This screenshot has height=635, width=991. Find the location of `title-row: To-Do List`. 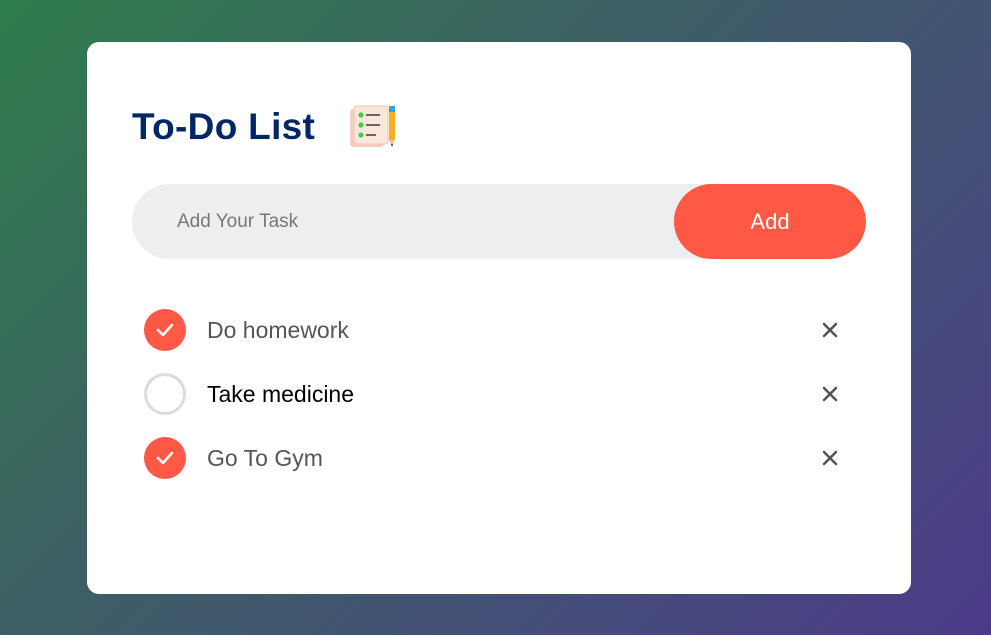

title-row: To-Do List is located at coordinates (265, 127).